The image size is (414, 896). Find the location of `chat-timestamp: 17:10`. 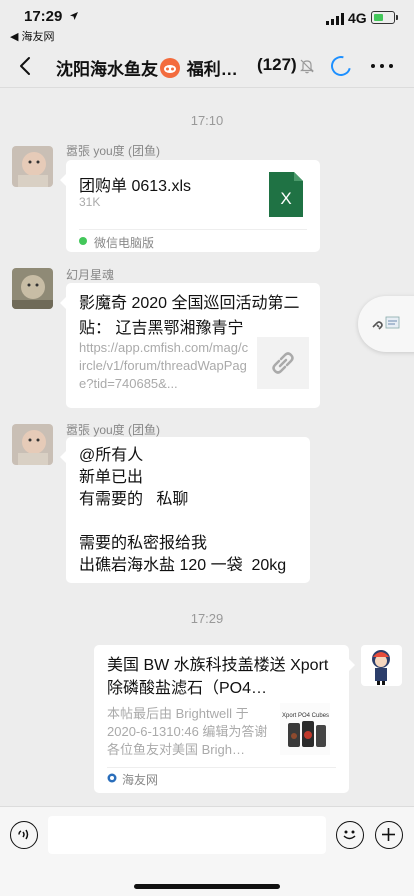

chat-timestamp: 17:10 is located at coordinates (207, 120).